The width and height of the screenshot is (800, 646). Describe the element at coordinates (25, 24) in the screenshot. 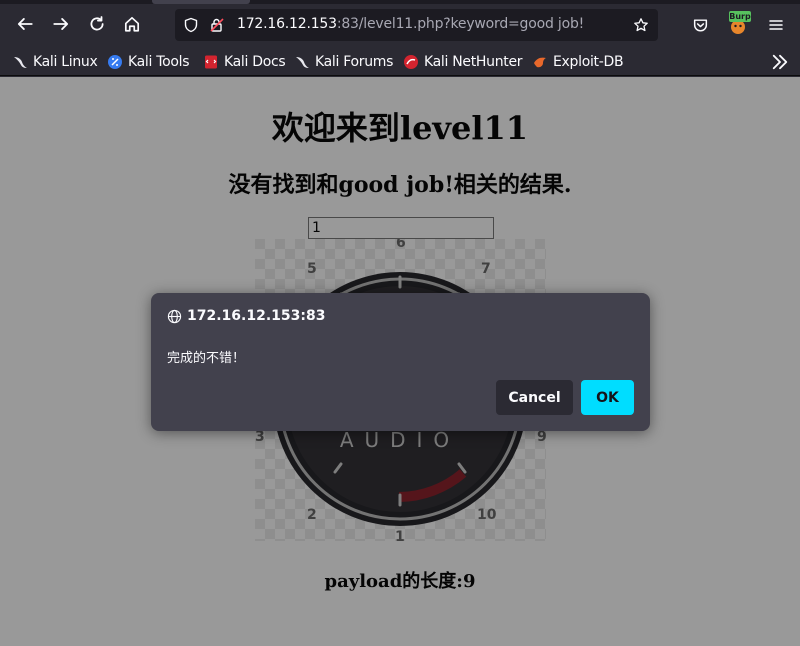

I see `back-icon` at that location.